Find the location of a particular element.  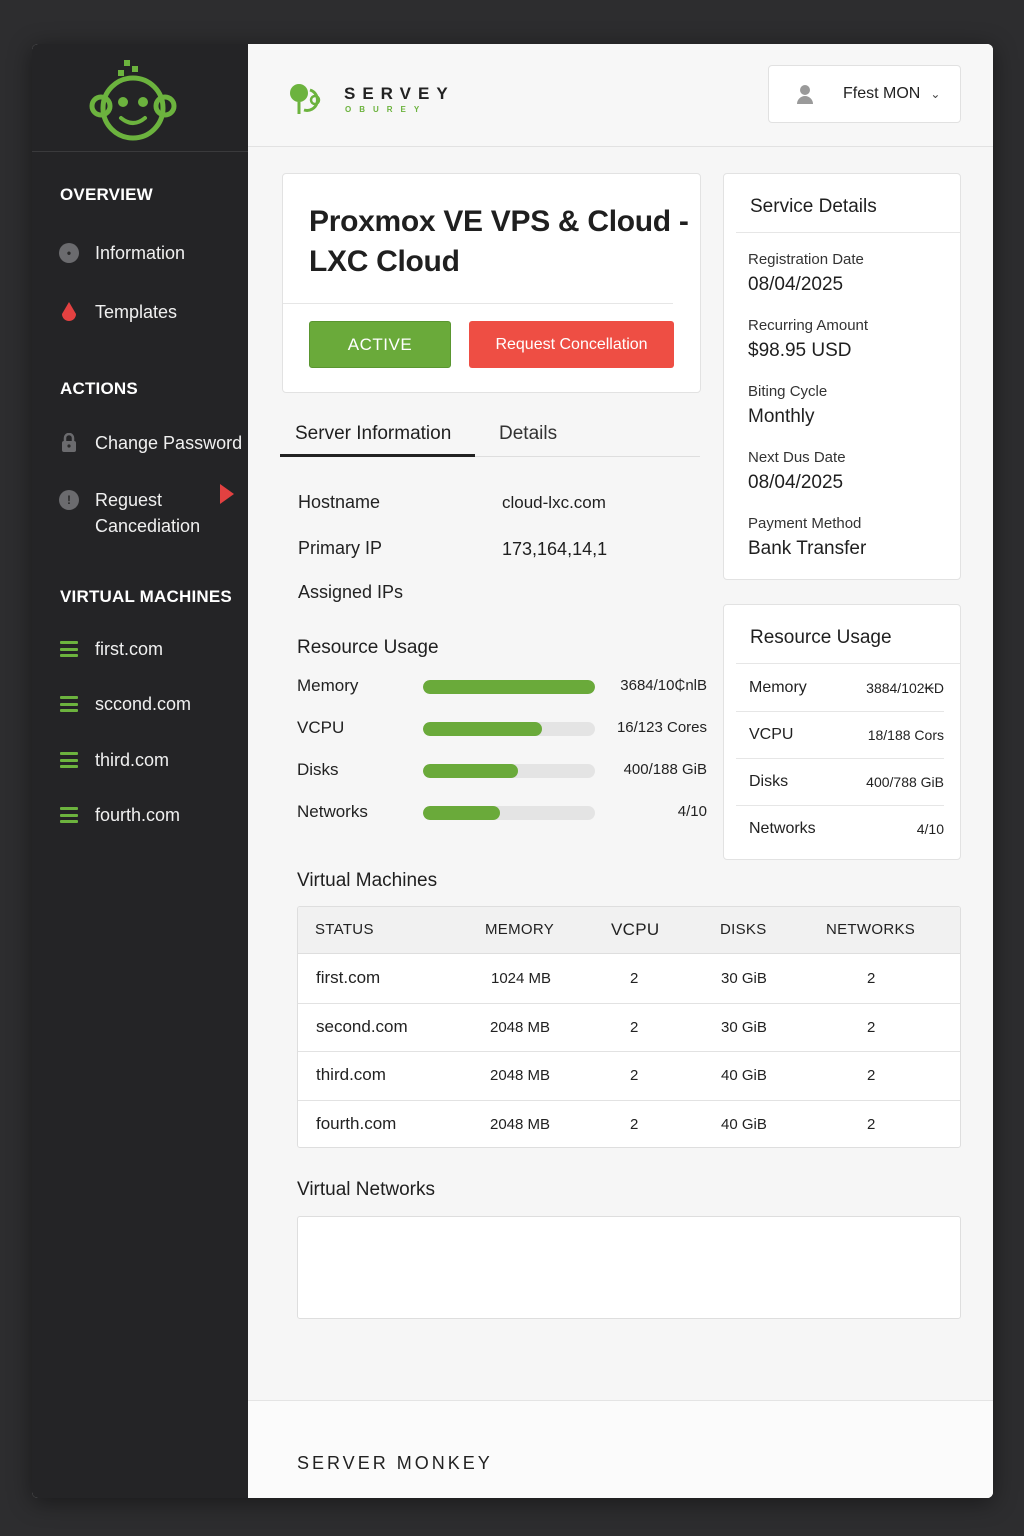

hostname-label: Hostname is located at coordinates (339, 502).